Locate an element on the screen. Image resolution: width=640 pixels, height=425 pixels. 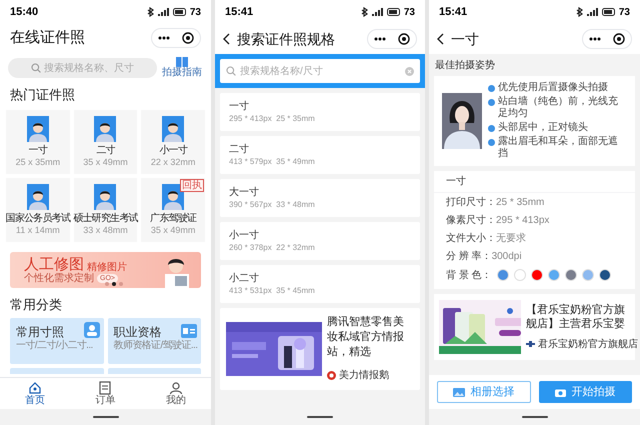
photo-spec-card: 回执 广东驾驶证 35 x 49mm is located at coordinates (173, 210).